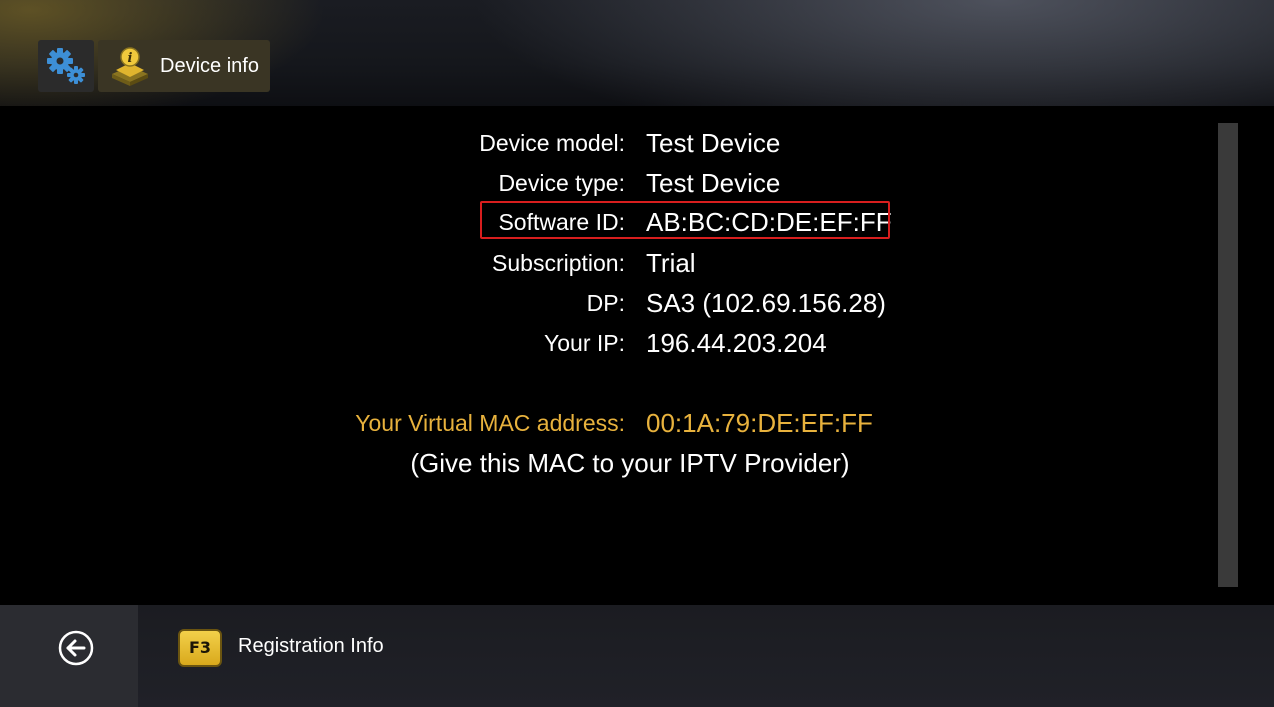 This screenshot has height=707, width=1274. I want to click on device-info-icon: i, so click(130, 66).